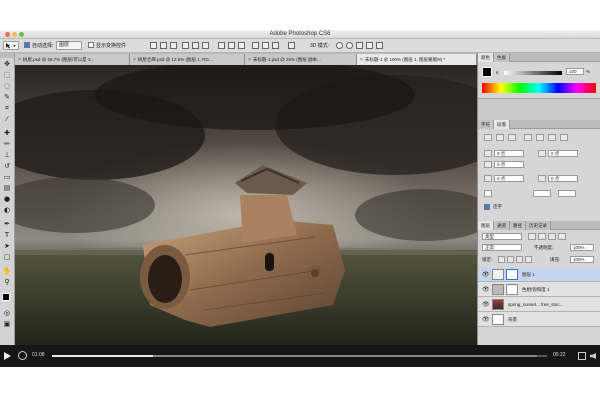 This screenshot has width=600, height=400. I want to click on gradient-tool-icon: ▤, so click(7, 188).